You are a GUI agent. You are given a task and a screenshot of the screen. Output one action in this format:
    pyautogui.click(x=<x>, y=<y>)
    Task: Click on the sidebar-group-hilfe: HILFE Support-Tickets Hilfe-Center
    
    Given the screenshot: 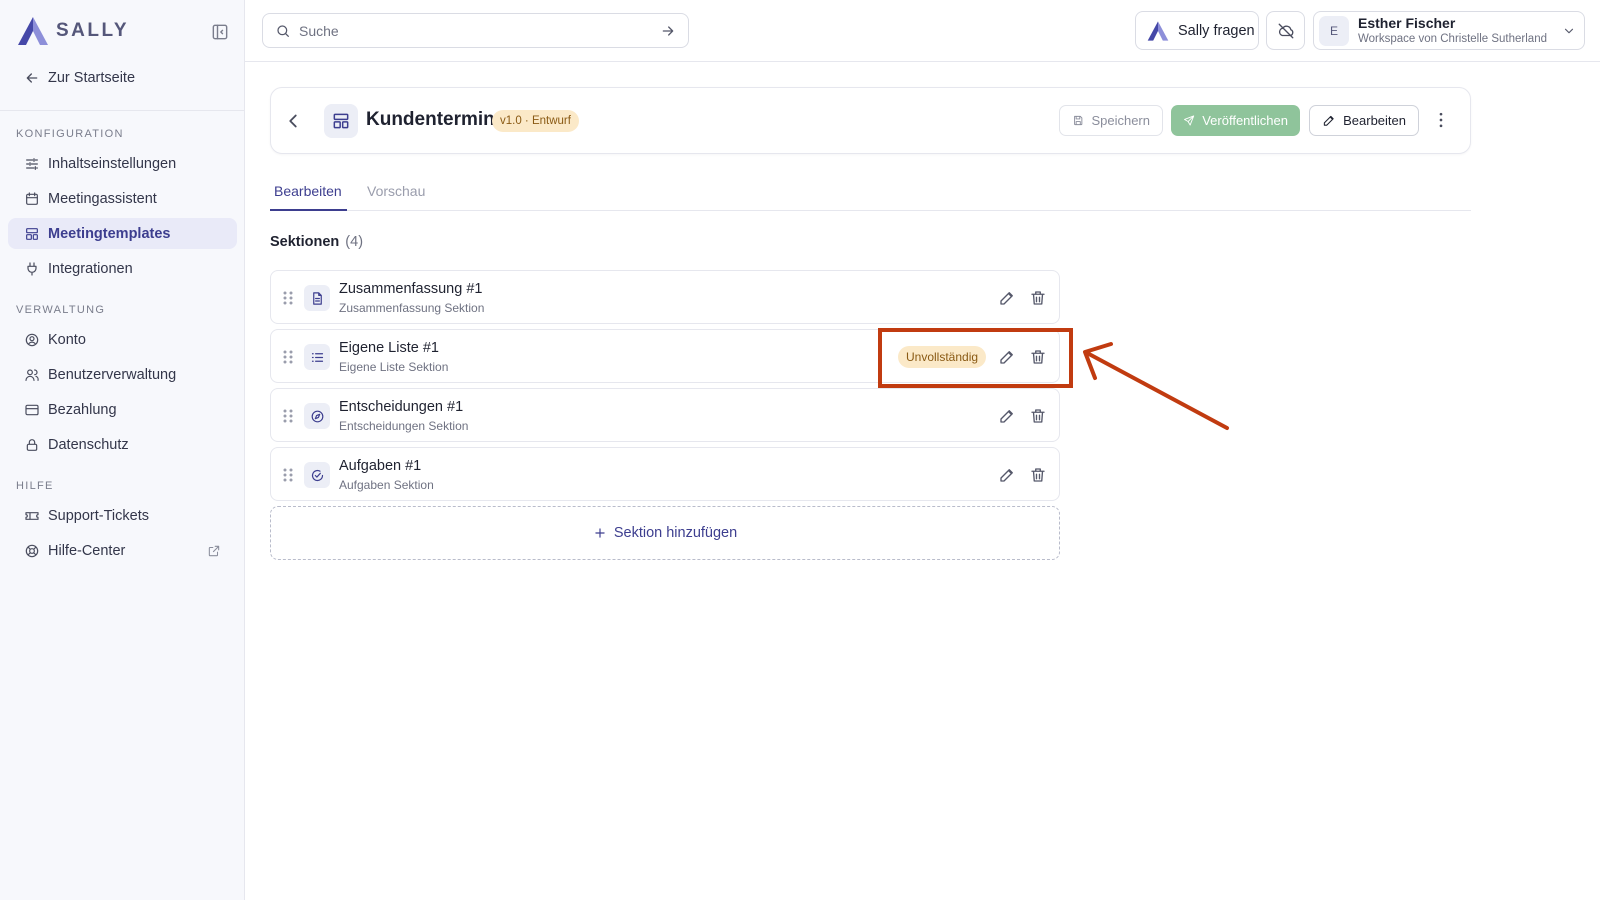 What is the action you would take?
    pyautogui.click(x=122, y=523)
    